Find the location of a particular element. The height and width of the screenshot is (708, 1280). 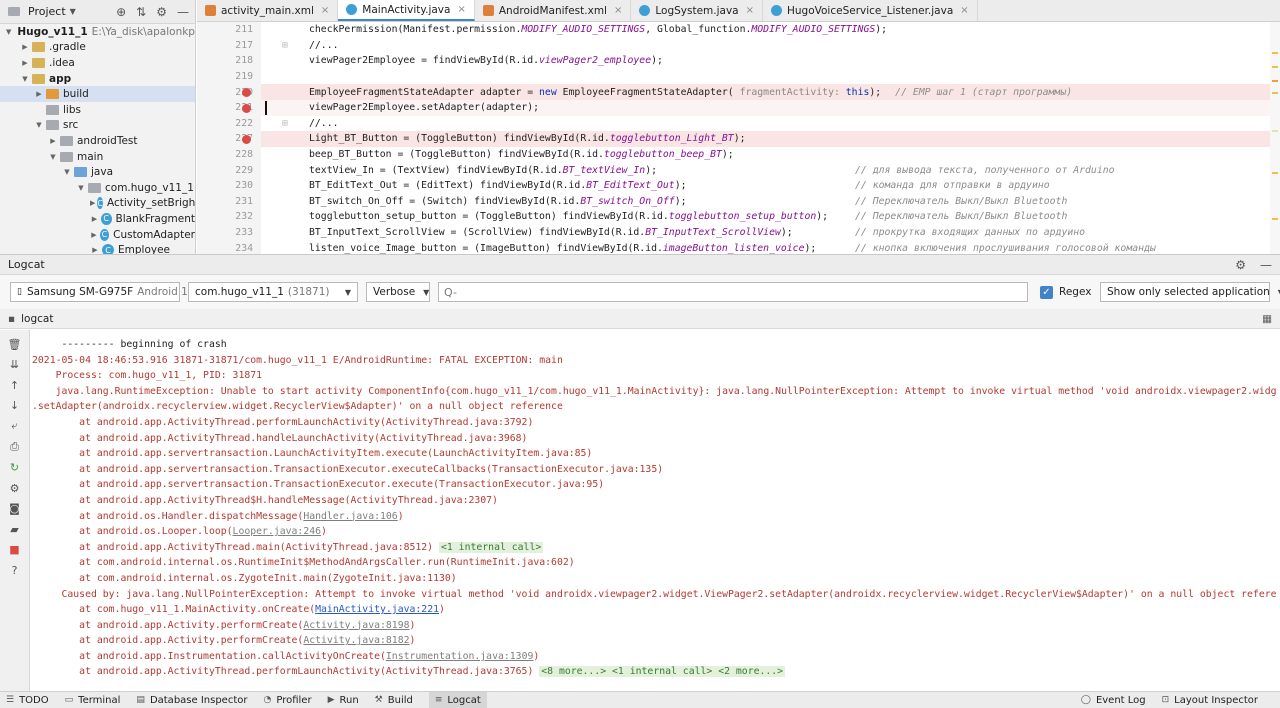

tree-item: ▼ main is located at coordinates (97, 157).